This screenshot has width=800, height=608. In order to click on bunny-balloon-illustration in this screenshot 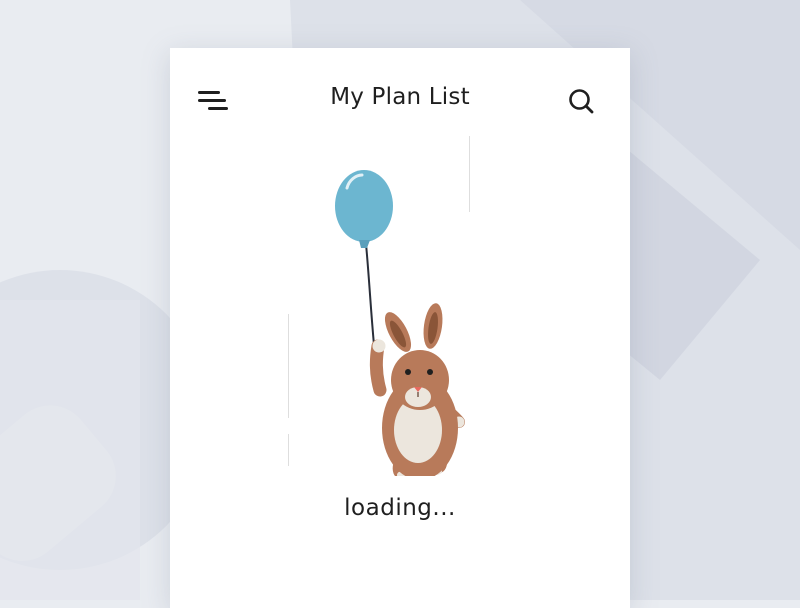, I will do `click(400, 323)`.